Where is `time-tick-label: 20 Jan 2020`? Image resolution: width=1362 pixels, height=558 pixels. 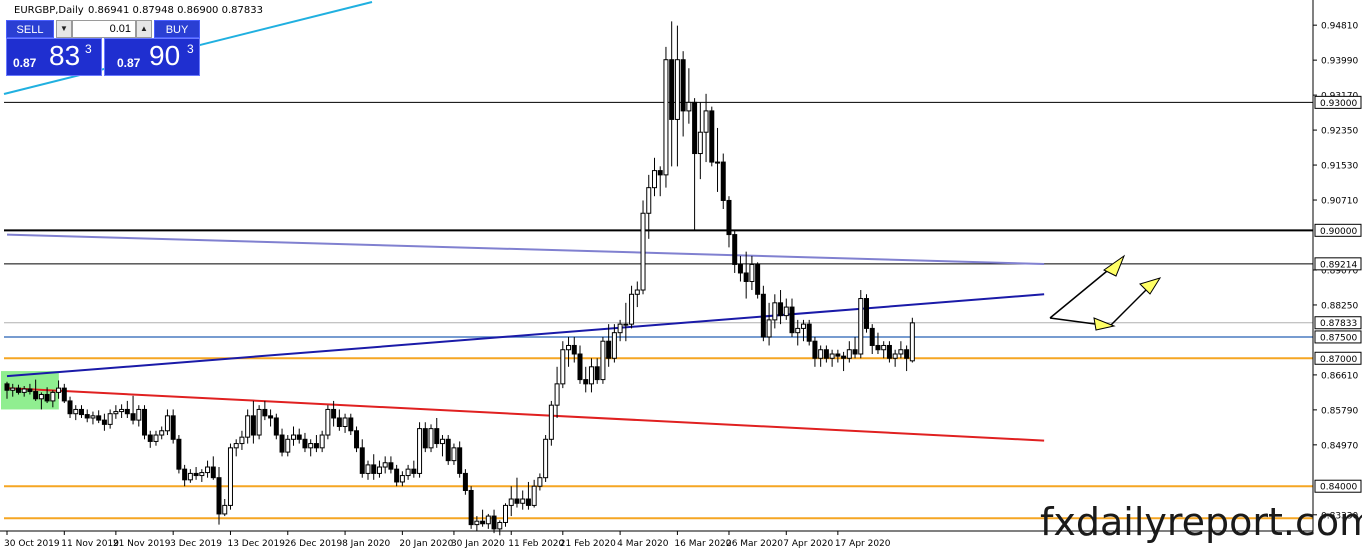 time-tick-label: 20 Jan 2020 is located at coordinates (426, 544).